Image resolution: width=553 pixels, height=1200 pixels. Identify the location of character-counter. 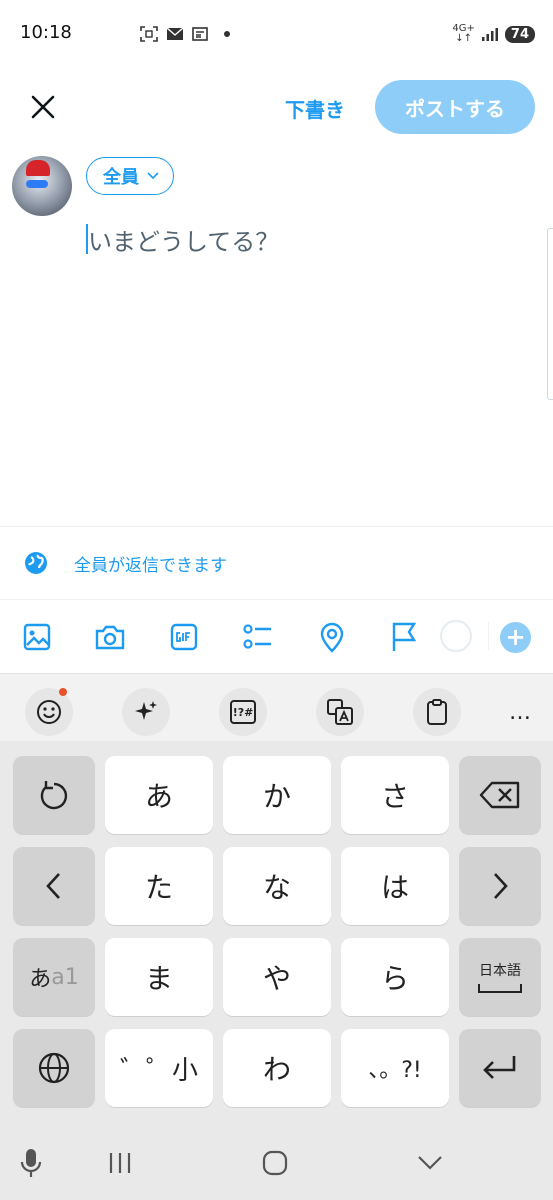
(456, 636).